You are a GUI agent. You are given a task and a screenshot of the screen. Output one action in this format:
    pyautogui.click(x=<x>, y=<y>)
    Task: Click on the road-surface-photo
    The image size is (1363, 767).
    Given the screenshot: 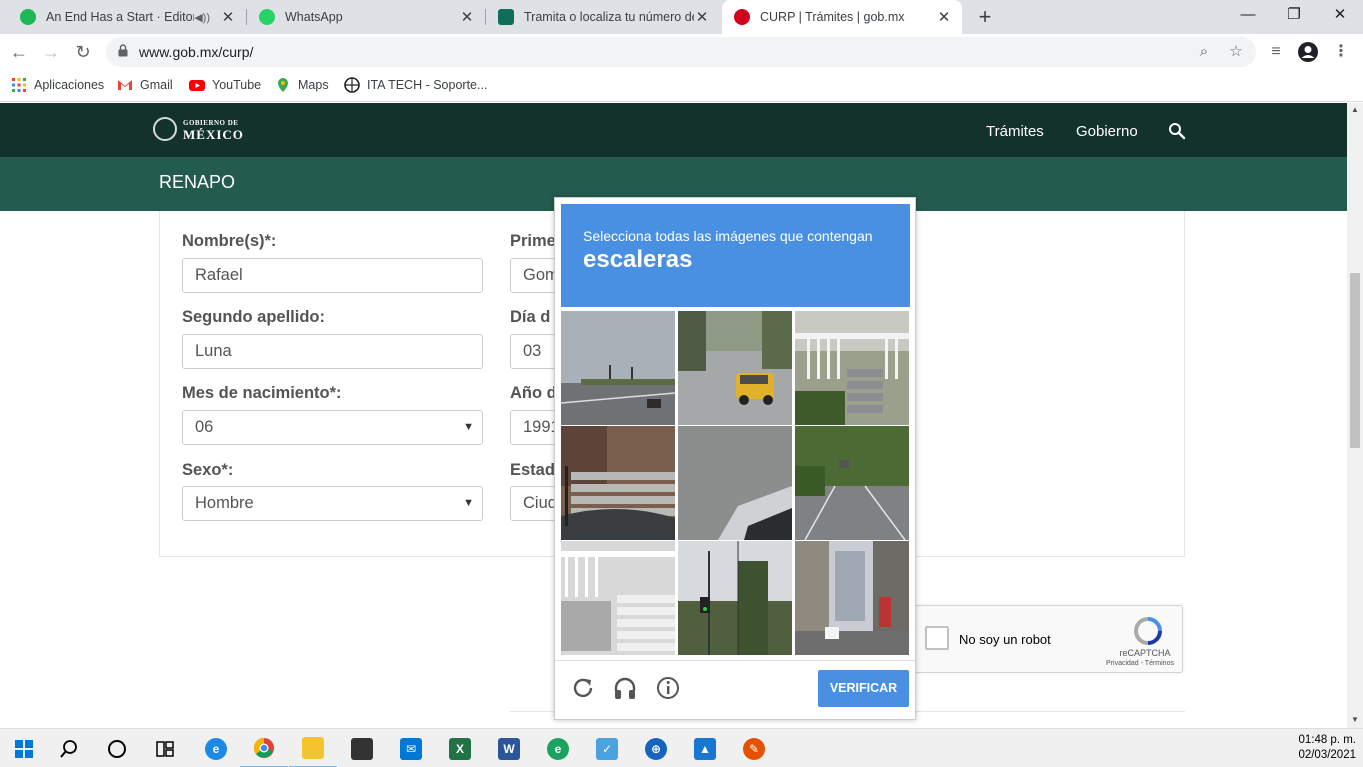 What is the action you would take?
    pyautogui.click(x=735, y=483)
    